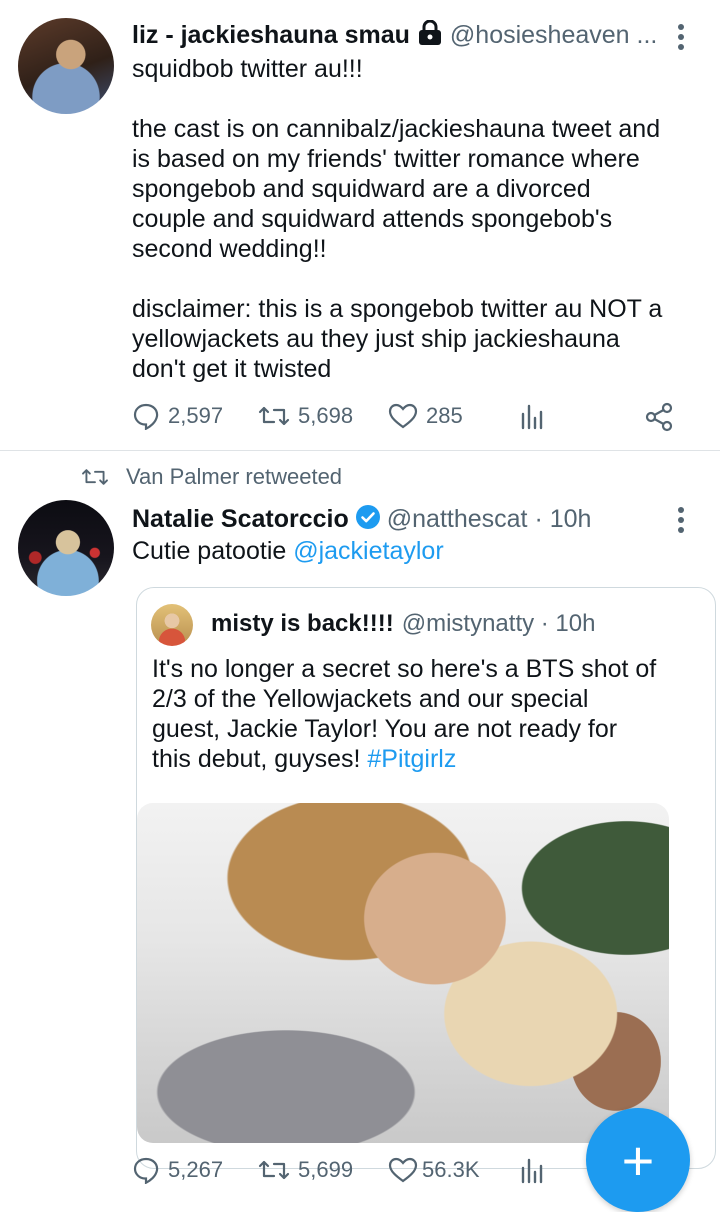  What do you see at coordinates (196, 415) in the screenshot?
I see `reply-count: 2,597` at bounding box center [196, 415].